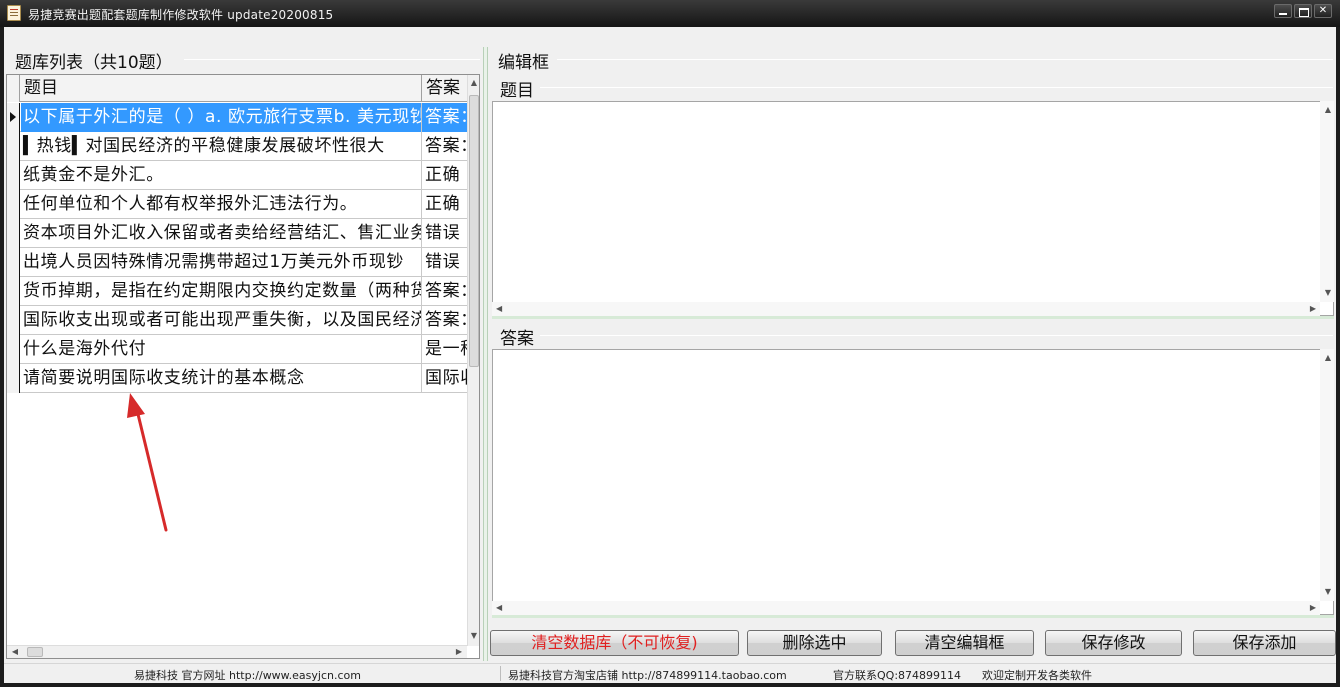  Describe the element at coordinates (247, 675) in the screenshot. I see `status-website: 易捷科技 官方网址 http://www.easyjcn.com` at that location.